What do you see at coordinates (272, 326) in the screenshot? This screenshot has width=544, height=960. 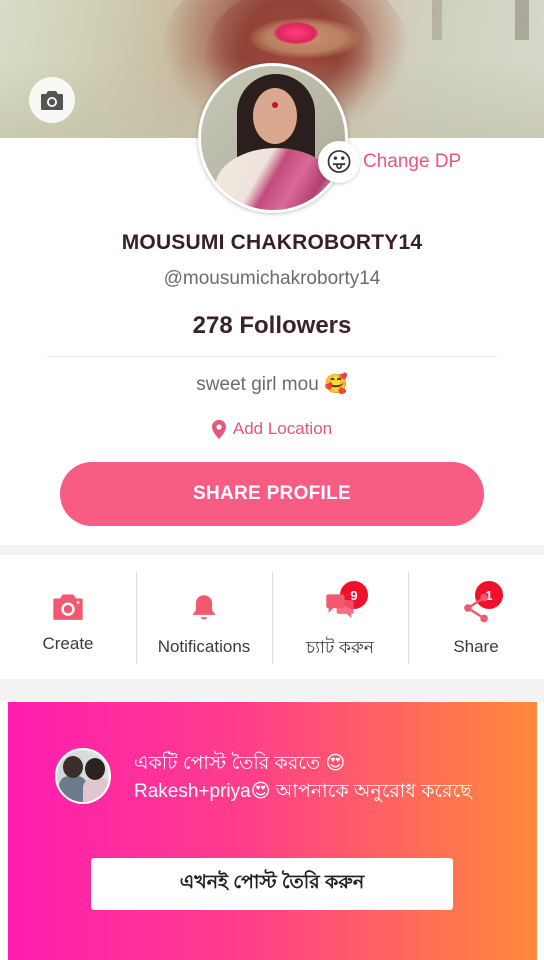 I see `followers-count: 278 Followers` at bounding box center [272, 326].